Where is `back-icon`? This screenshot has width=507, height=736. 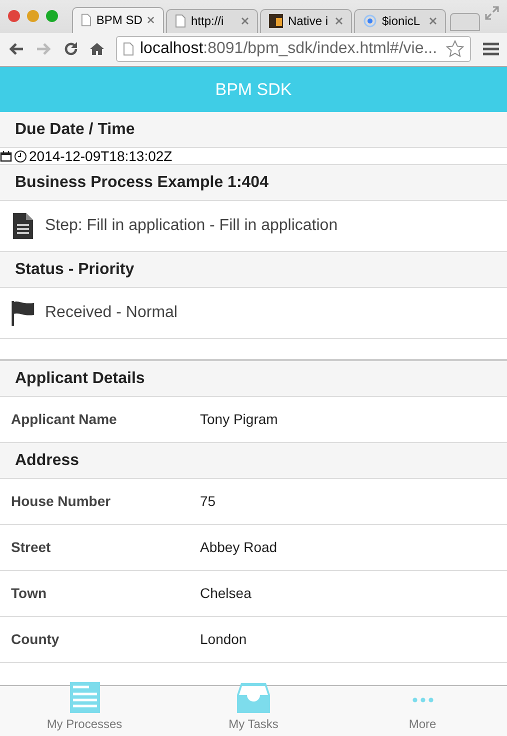 back-icon is located at coordinates (16, 49).